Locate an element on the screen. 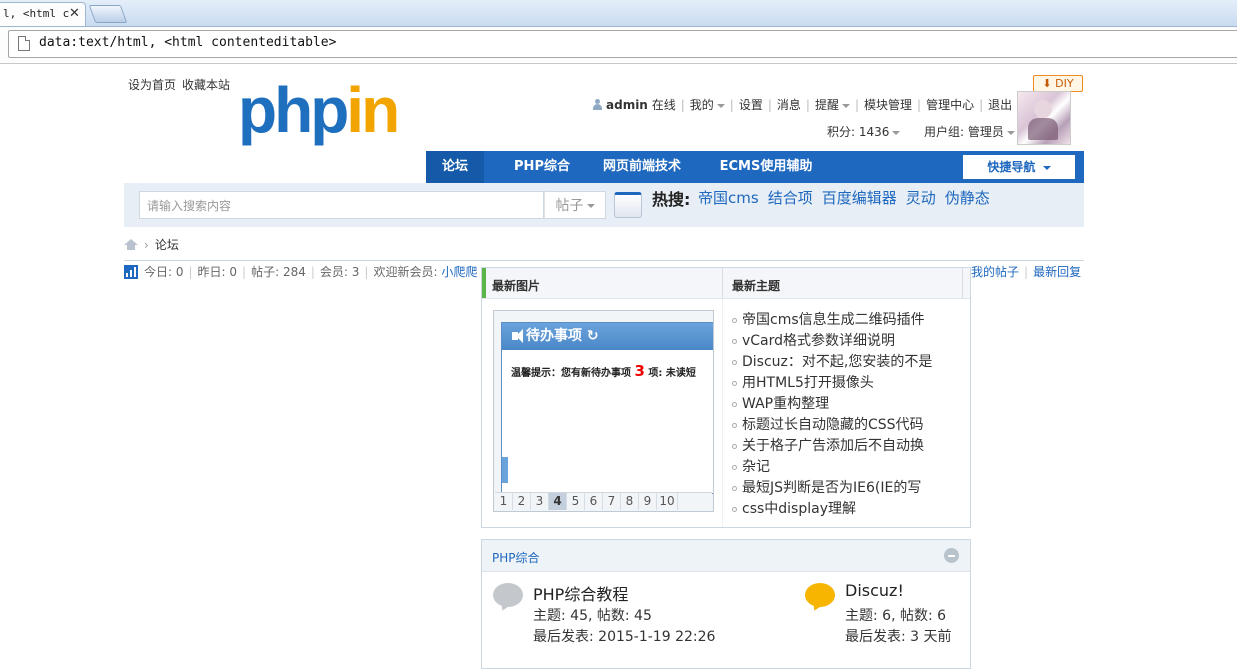 This screenshot has height=669, width=1237. search-input: 请输入搜索内容 is located at coordinates (341, 205).